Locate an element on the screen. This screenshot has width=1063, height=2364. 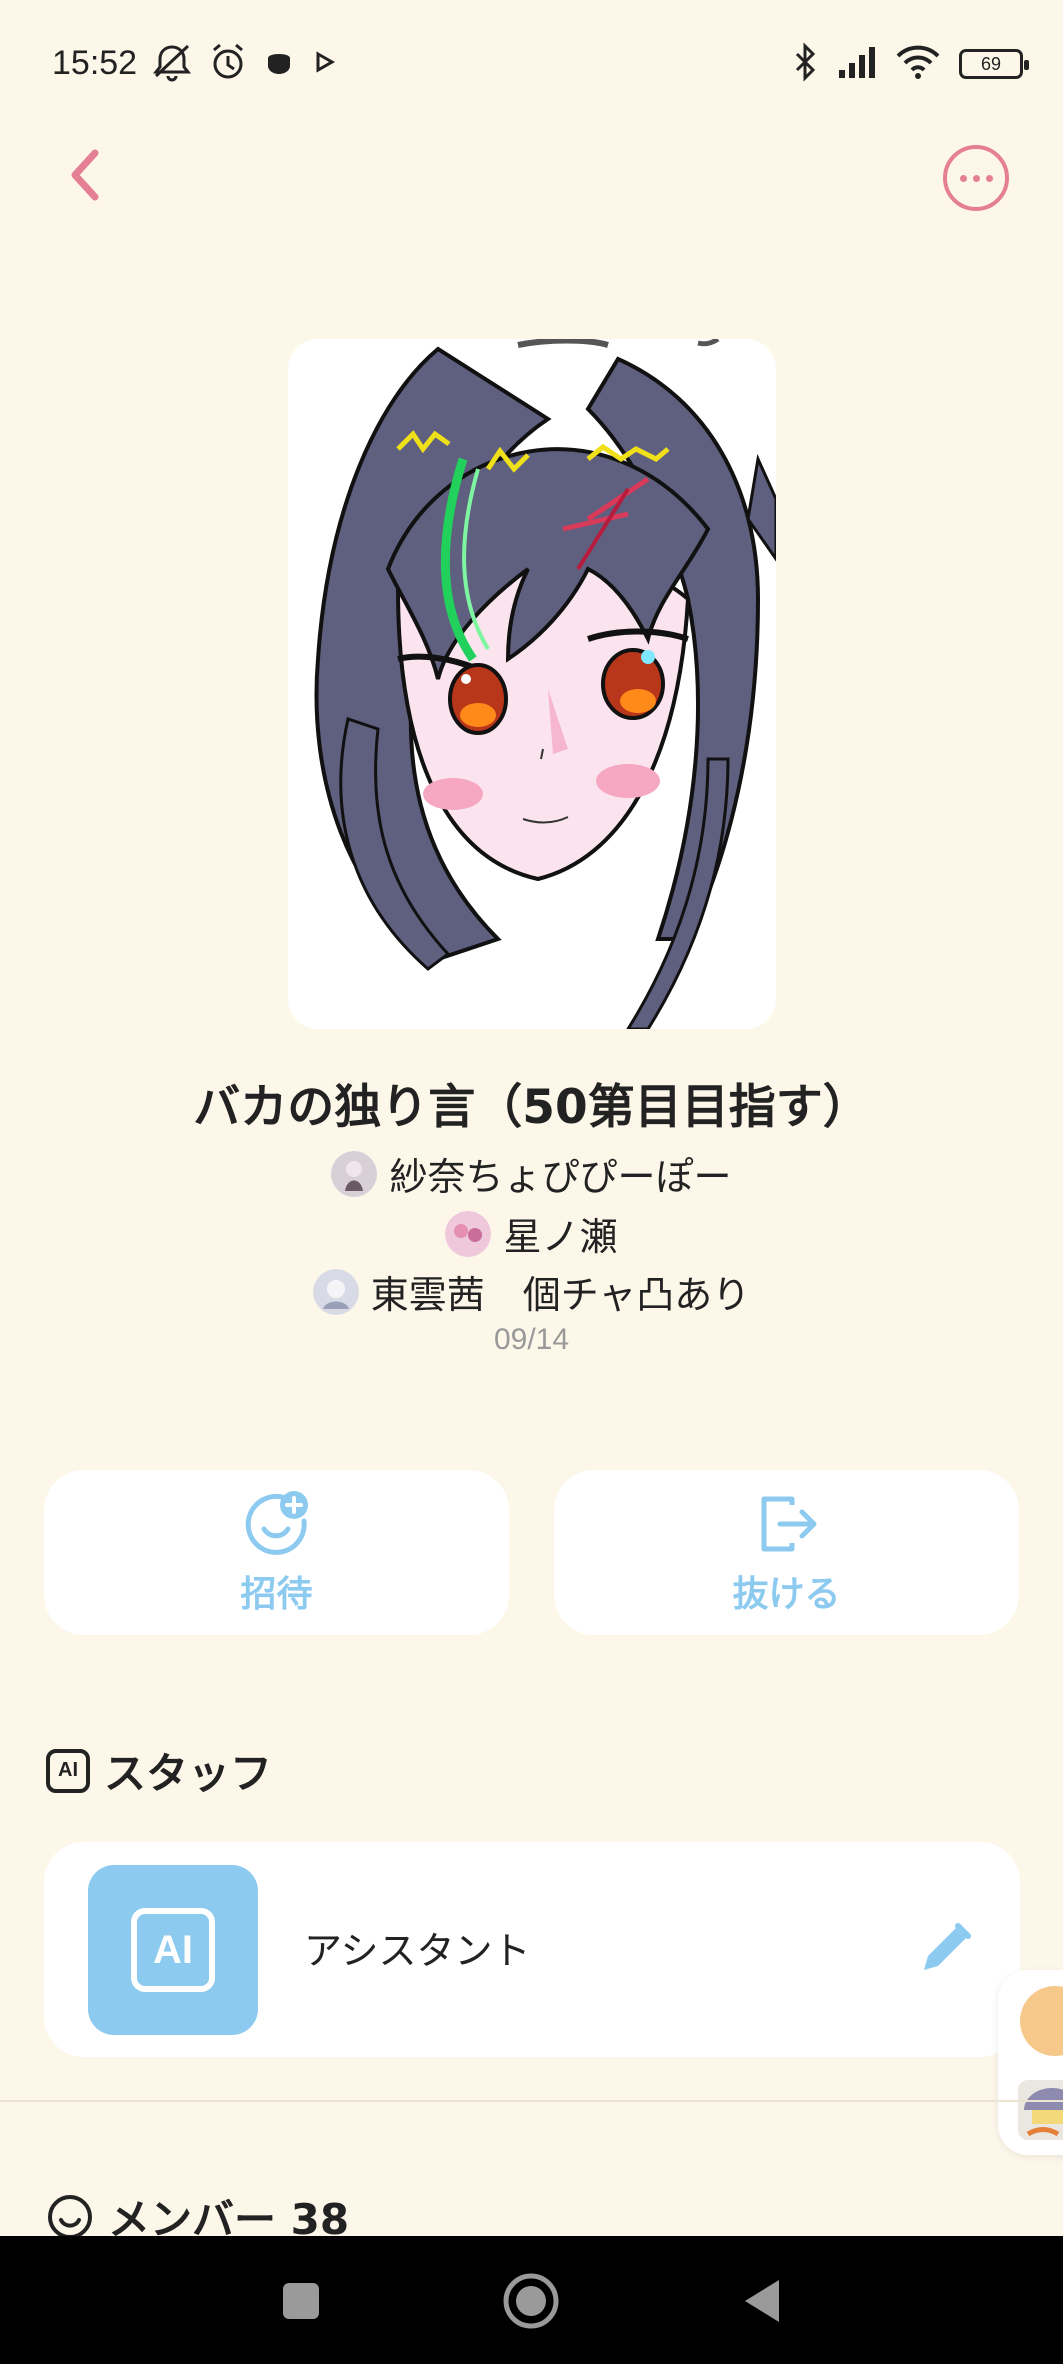
add-friend-icon is located at coordinates (276, 1522).